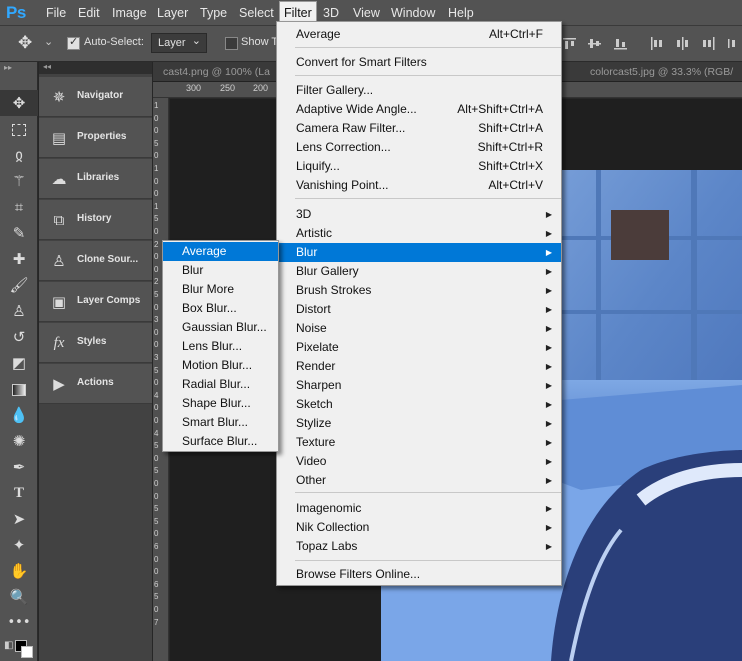 This screenshot has height=661, width=742. I want to click on filter-menu-item-liquify: Liquify... Shift+Ctrl+X, so click(419, 166).